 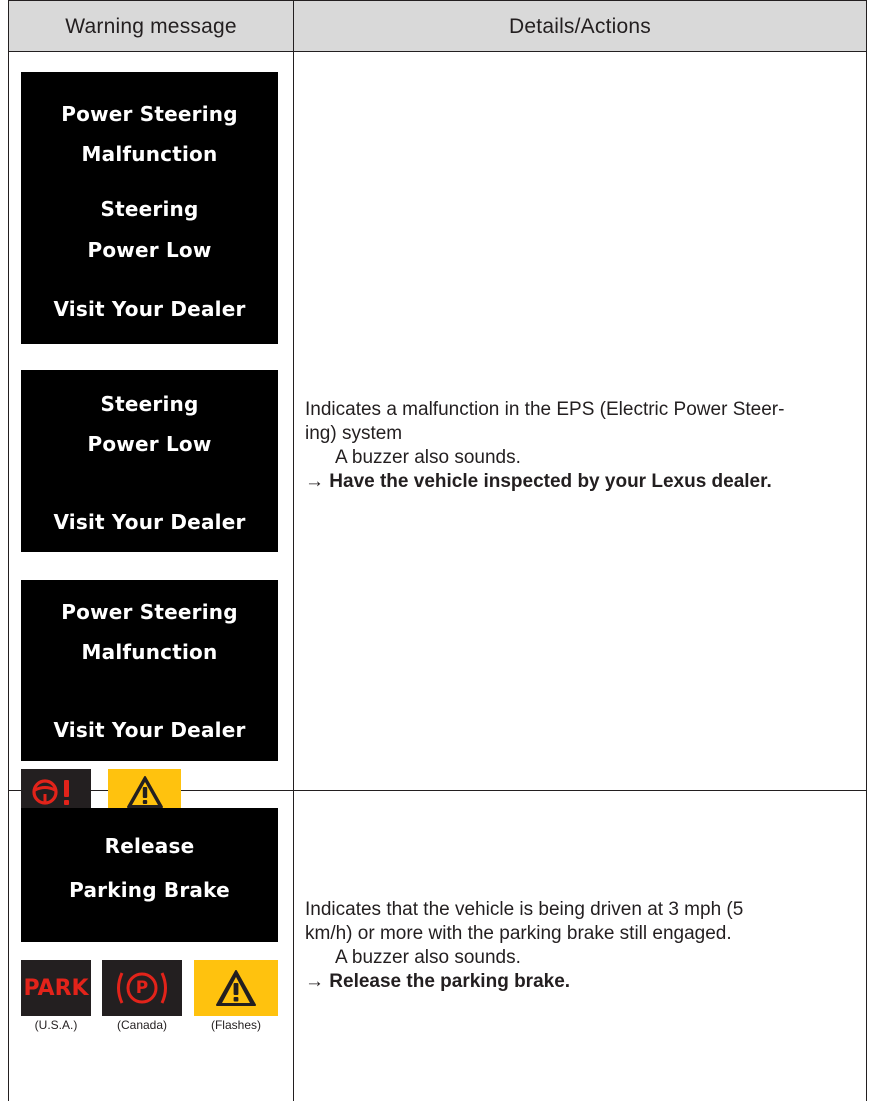 I want to click on icon-caption: (U.S.A.), so click(x=56, y=1025).